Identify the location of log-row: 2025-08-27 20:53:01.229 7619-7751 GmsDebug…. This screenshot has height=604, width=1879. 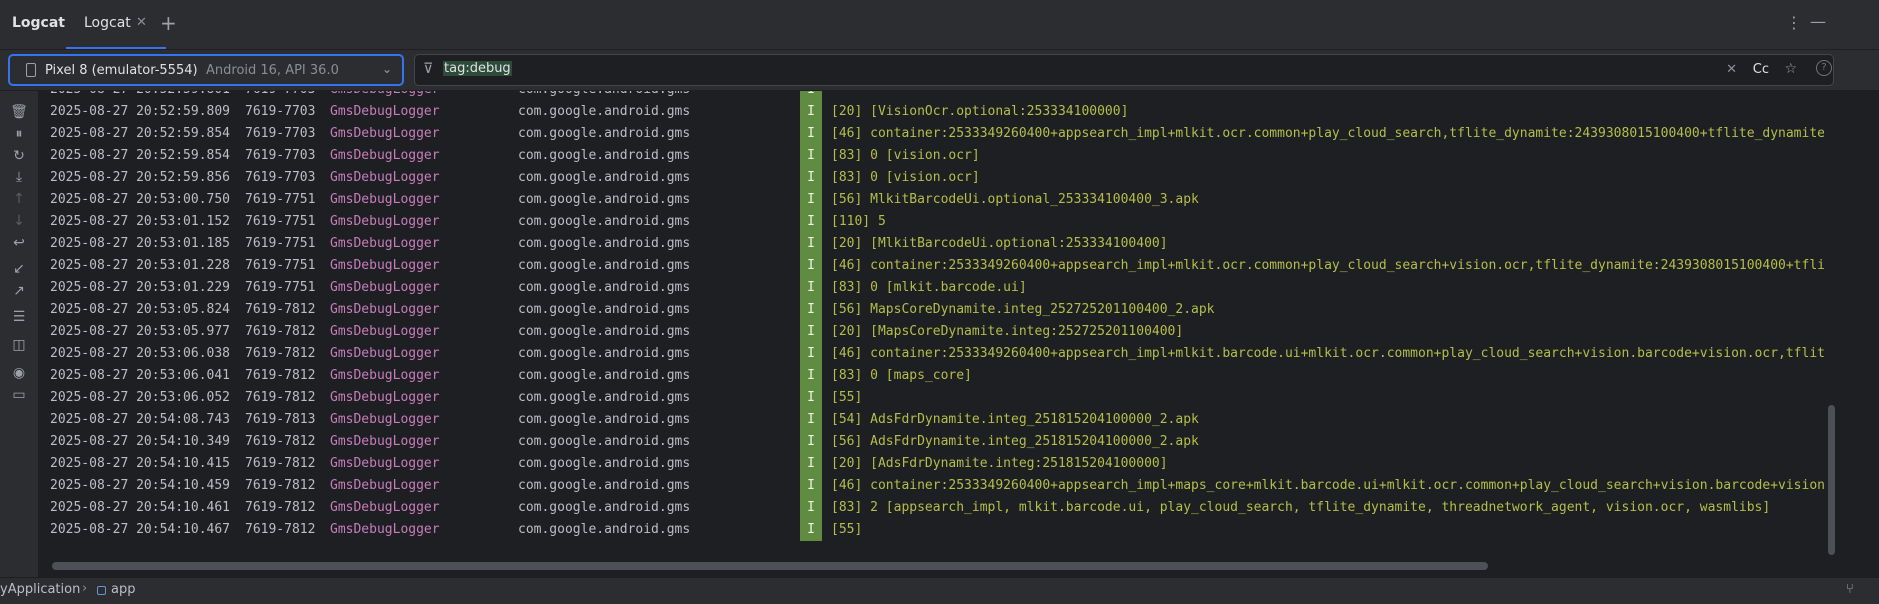
(932, 288).